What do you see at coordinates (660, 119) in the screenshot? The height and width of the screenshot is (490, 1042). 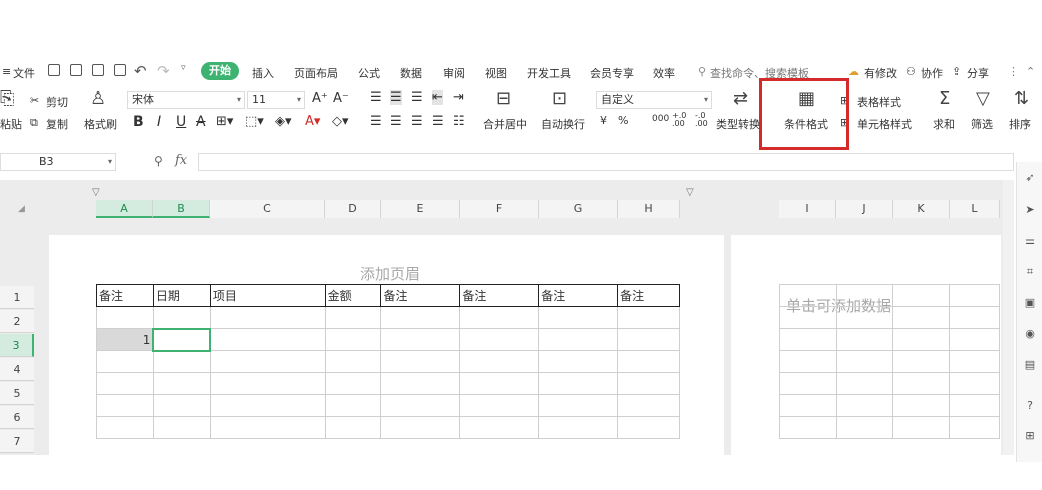 I see `thousands-button: 000` at bounding box center [660, 119].